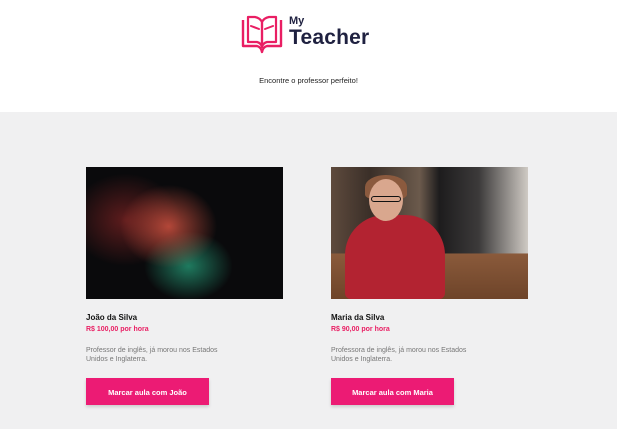 This screenshot has width=617, height=429. What do you see at coordinates (147, 391) in the screenshot?
I see `book-lesson-button: Marcar aula com João` at bounding box center [147, 391].